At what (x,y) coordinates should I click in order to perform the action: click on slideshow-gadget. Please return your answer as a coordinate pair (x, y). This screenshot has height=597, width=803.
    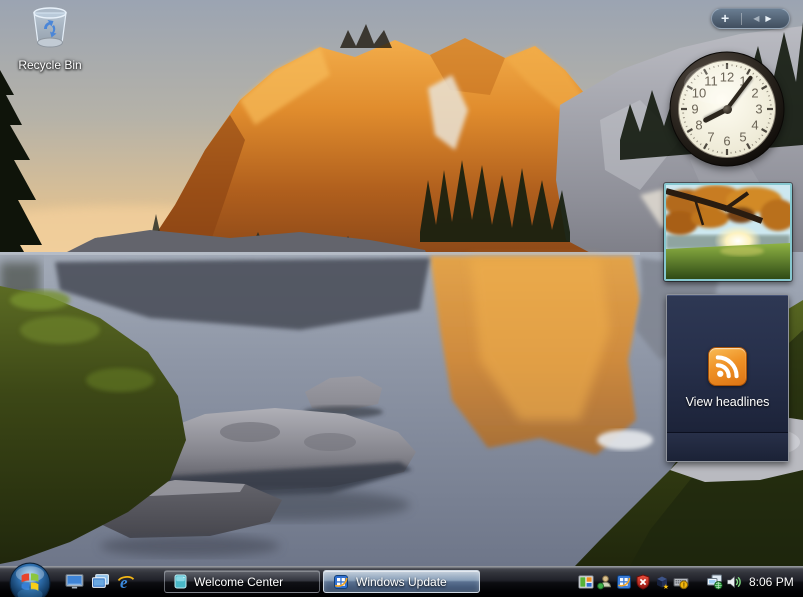
    Looking at the image, I should click on (728, 232).